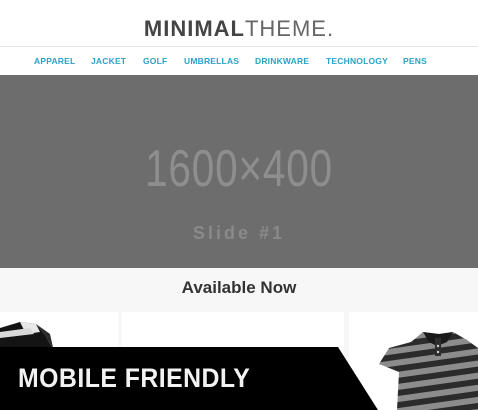 This screenshot has height=410, width=478. What do you see at coordinates (155, 61) in the screenshot?
I see `nav-item-golf: GOLF` at bounding box center [155, 61].